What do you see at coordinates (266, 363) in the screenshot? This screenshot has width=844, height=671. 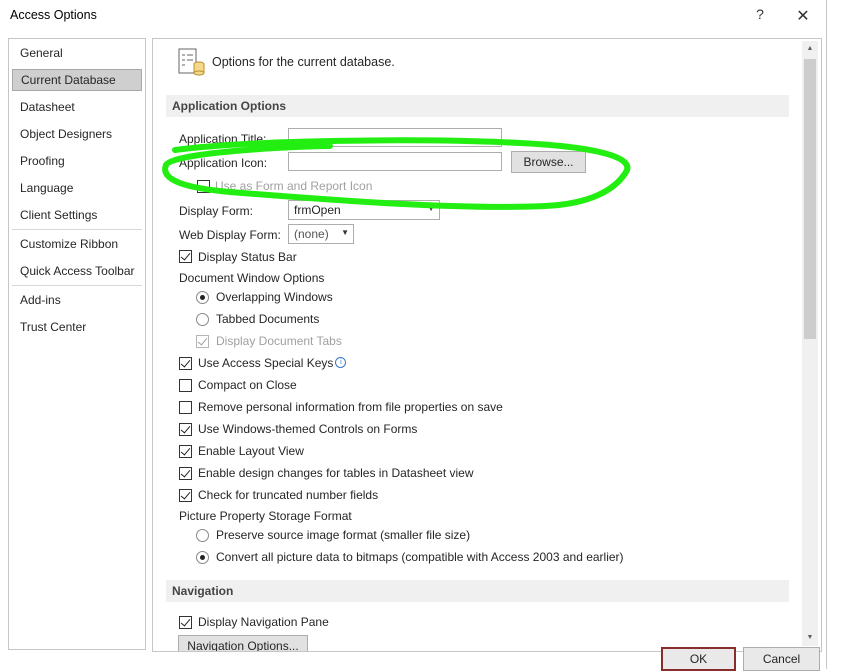 I see `access-special-keys-text: Use Access Special Keys` at bounding box center [266, 363].